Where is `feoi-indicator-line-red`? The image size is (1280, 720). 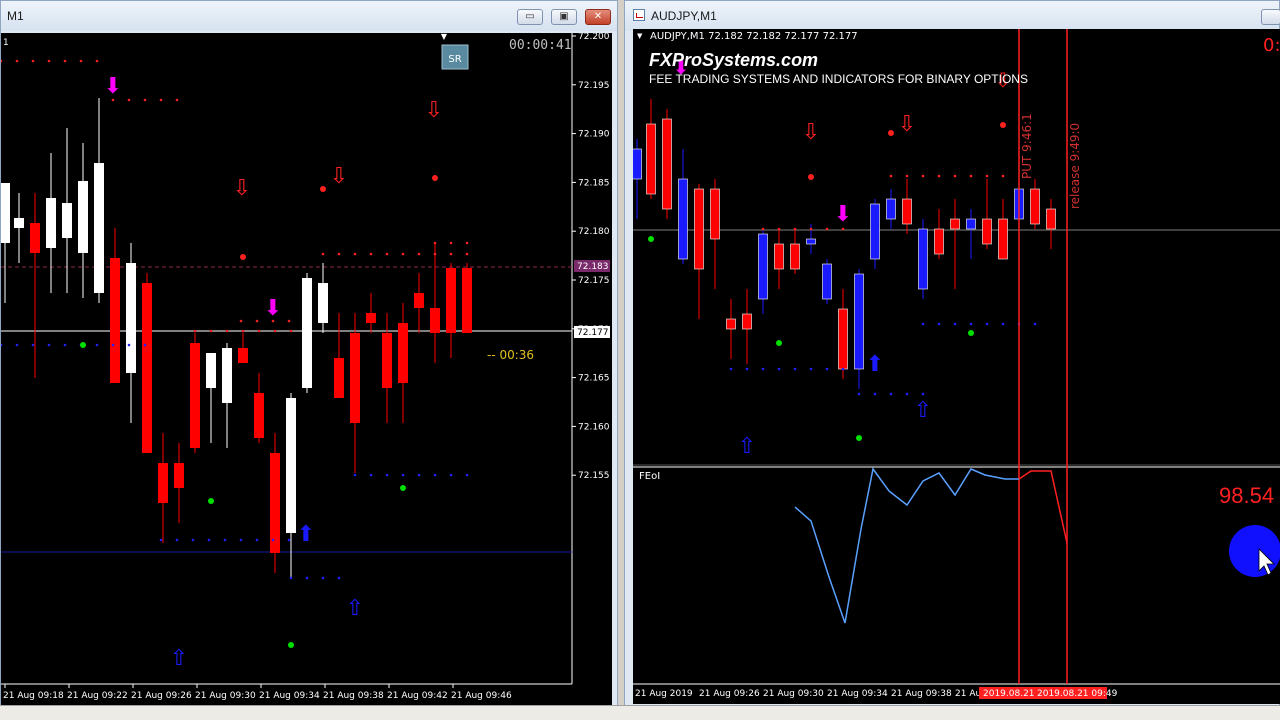
feoi-indicator-line-red is located at coordinates (1043, 507).